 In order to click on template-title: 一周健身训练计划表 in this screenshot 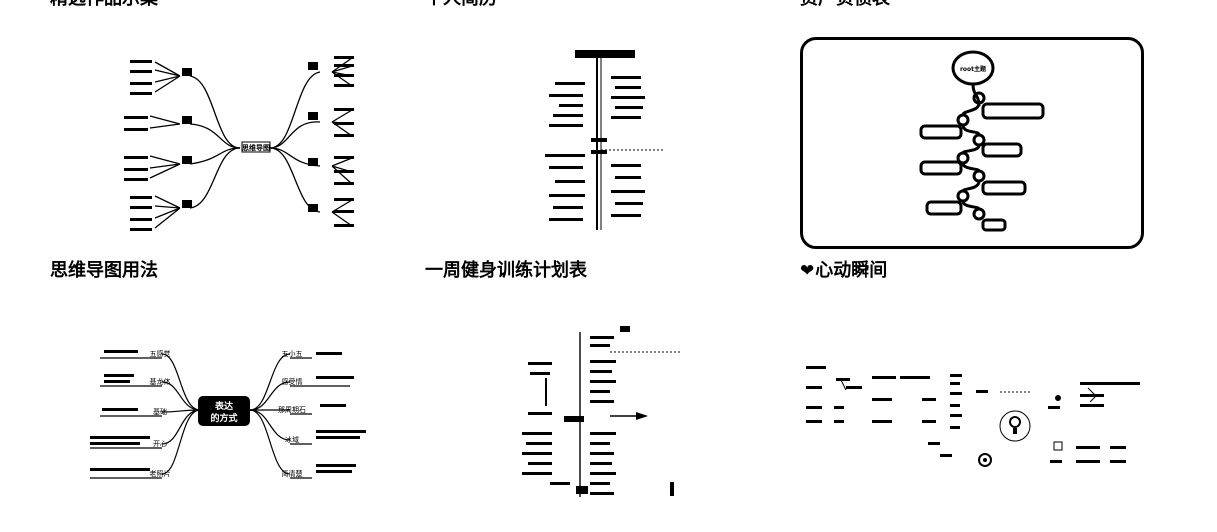, I will do `click(506, 270)`.